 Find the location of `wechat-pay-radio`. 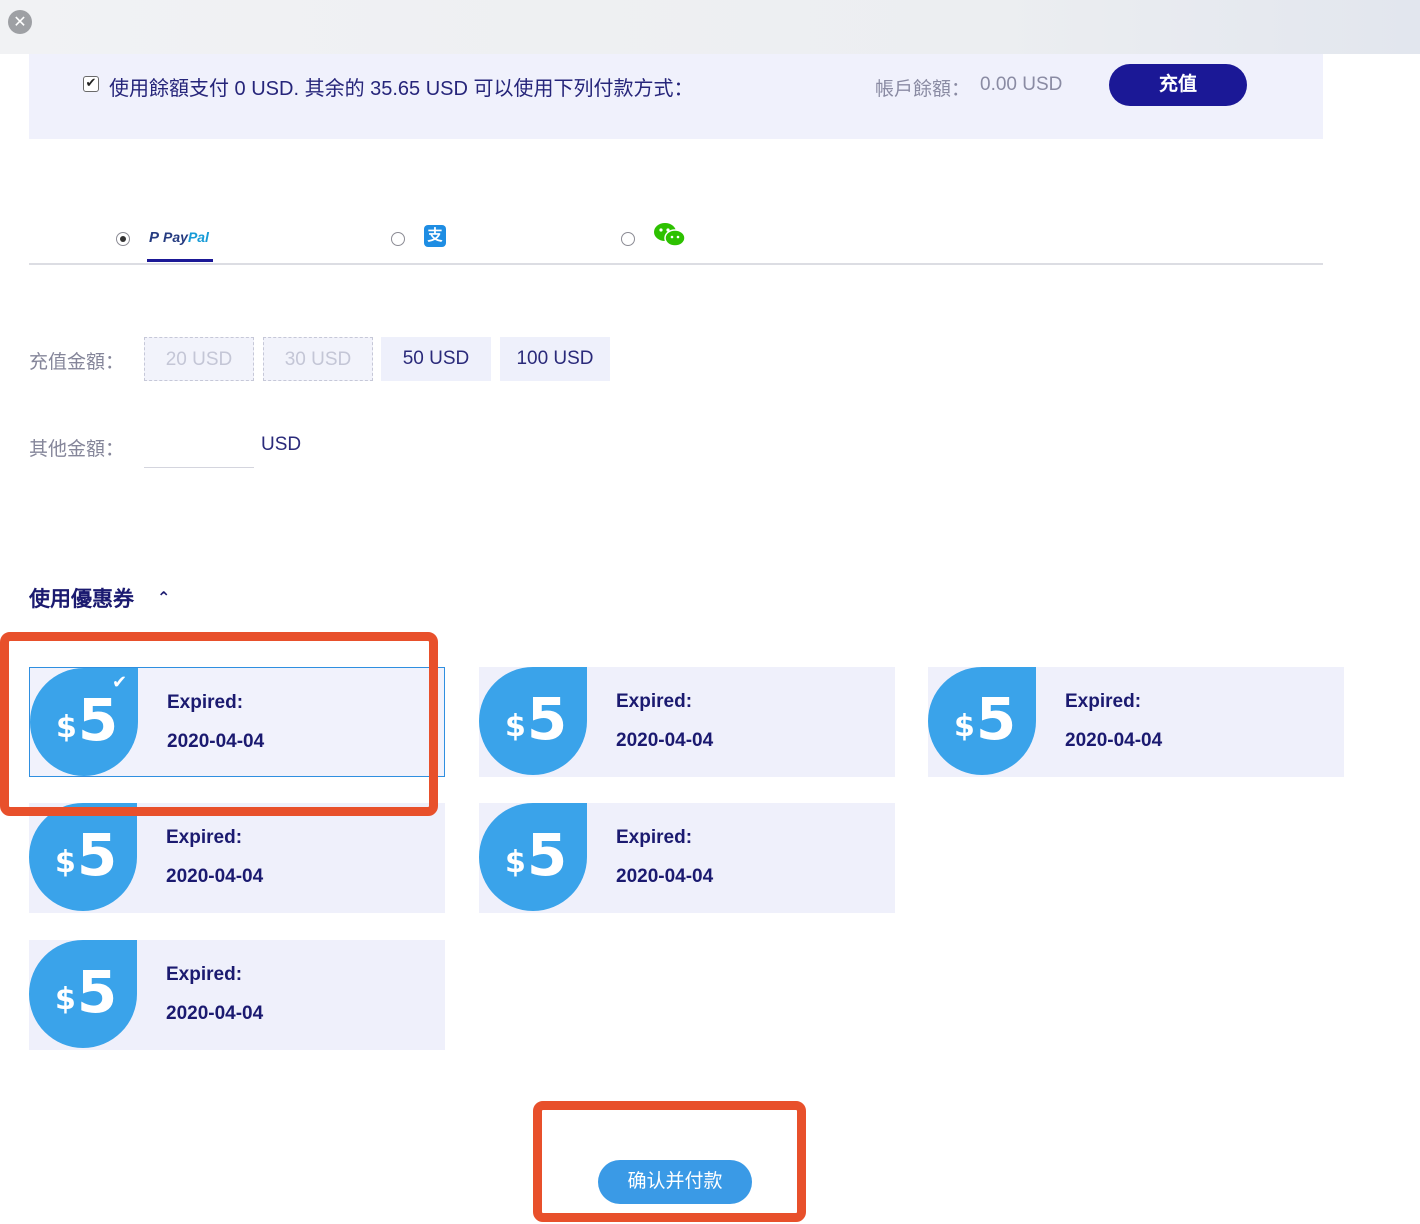

wechat-pay-radio is located at coordinates (628, 239).